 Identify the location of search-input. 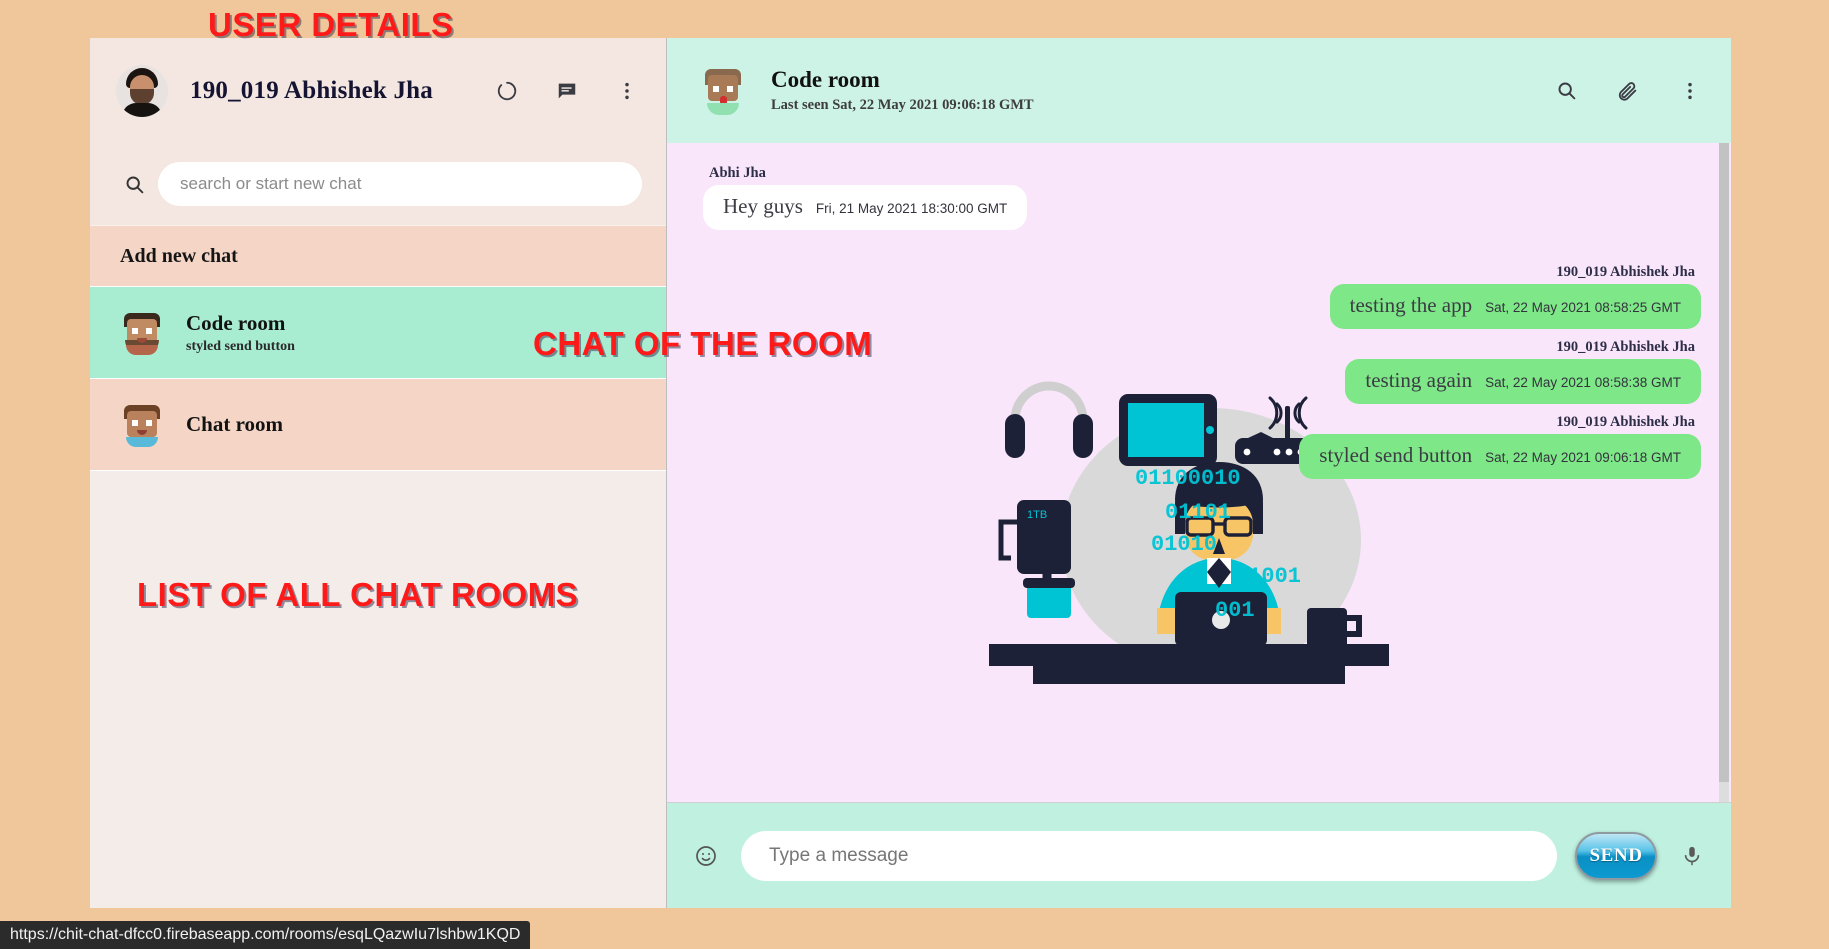
(400, 184).